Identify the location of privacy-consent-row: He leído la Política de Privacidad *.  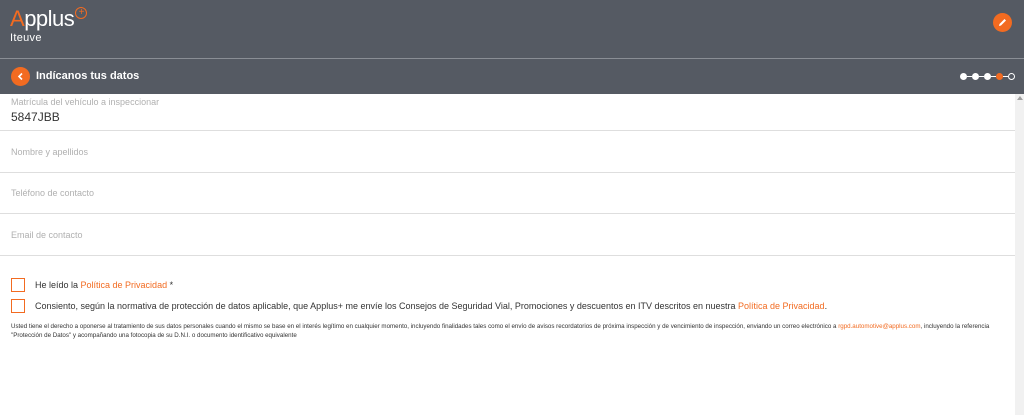
(92, 285).